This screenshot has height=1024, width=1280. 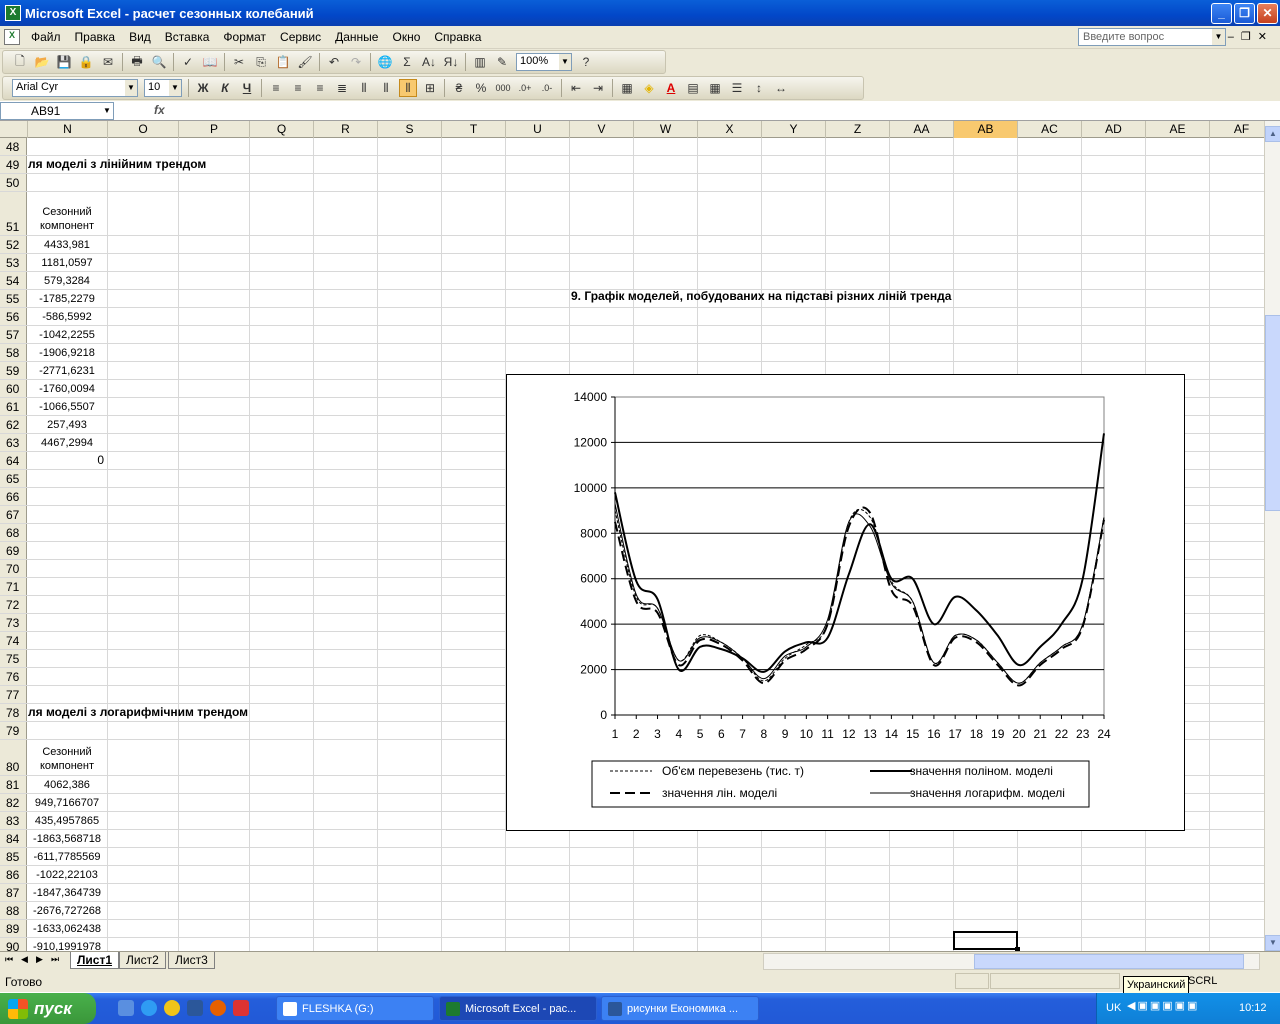 What do you see at coordinates (480, 62) in the screenshot?
I see `chart-wizard-icon: ▥` at bounding box center [480, 62].